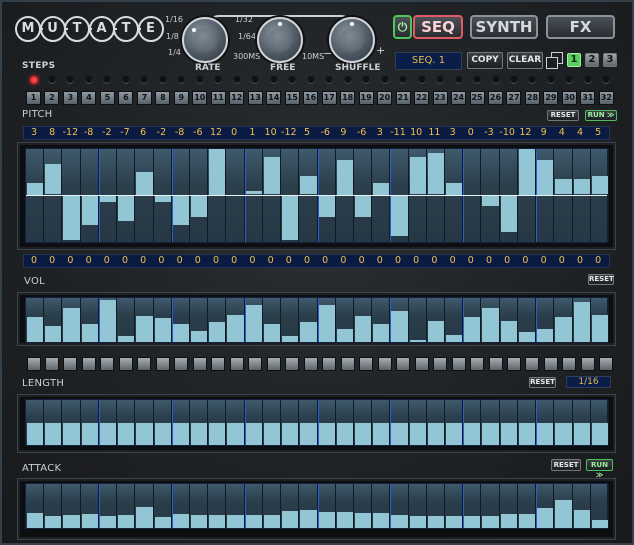 Image resolution: width=634 pixels, height=545 pixels. Describe the element at coordinates (280, 40) in the screenshot. I see `free-knob` at that location.